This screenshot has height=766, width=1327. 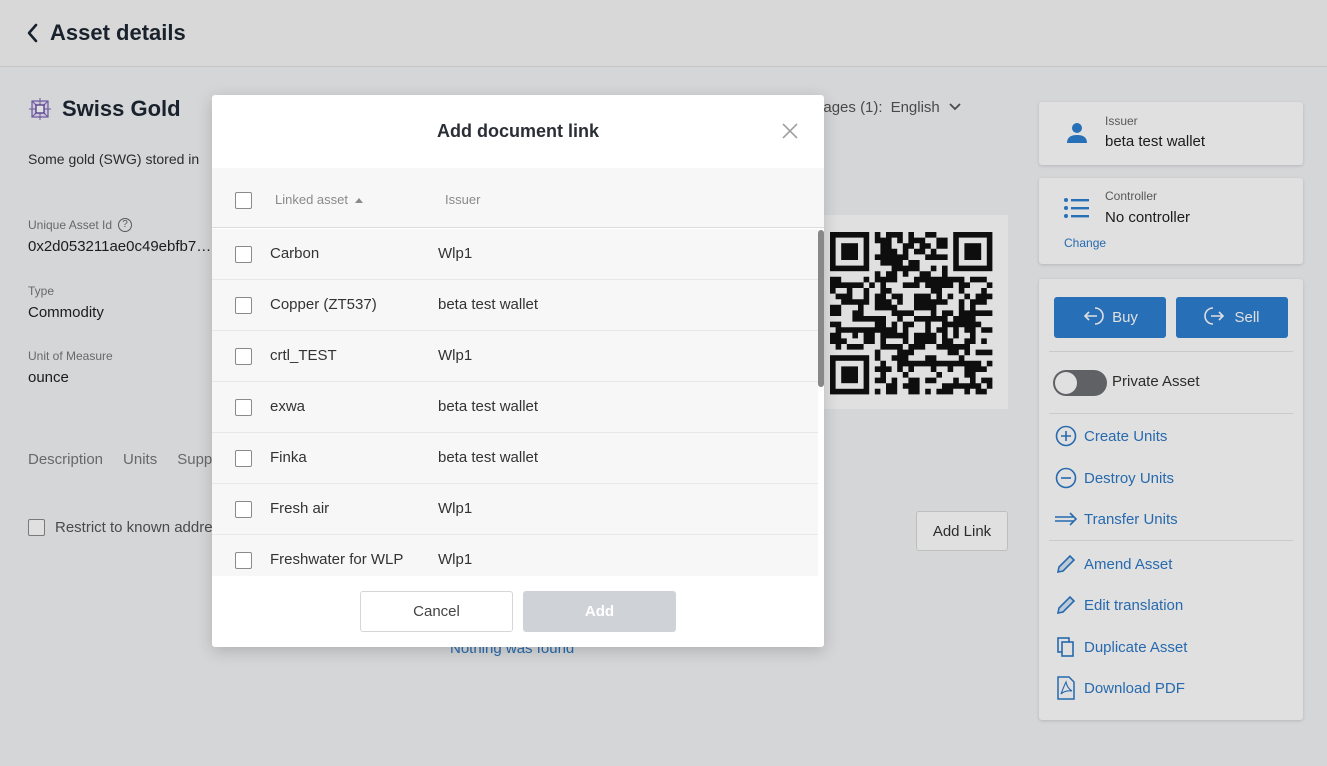 I want to click on list-scrollbar, so click(x=821, y=308).